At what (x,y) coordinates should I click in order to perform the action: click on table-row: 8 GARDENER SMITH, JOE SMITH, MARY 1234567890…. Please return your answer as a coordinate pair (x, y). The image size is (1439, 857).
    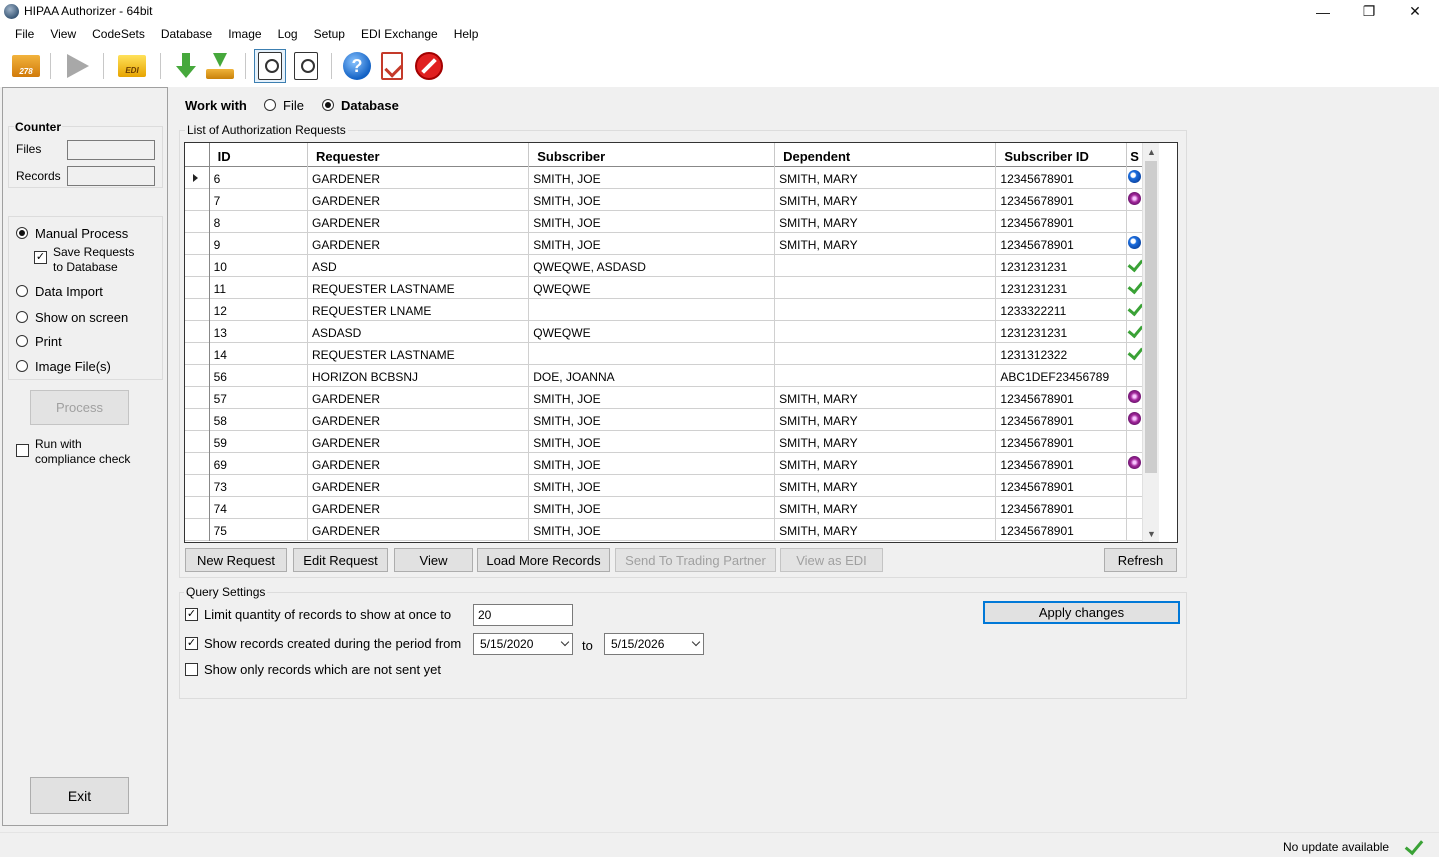
    Looking at the image, I should click on (665, 222).